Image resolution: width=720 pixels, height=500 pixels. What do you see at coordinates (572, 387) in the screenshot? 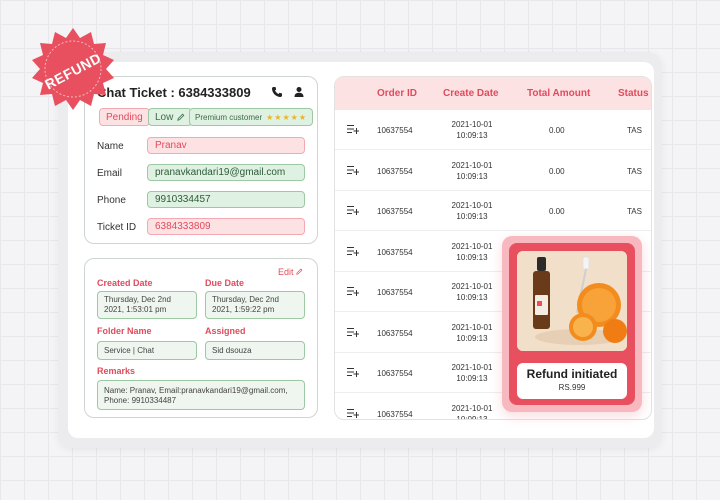
I see `refund-amount: RS.999` at bounding box center [572, 387].